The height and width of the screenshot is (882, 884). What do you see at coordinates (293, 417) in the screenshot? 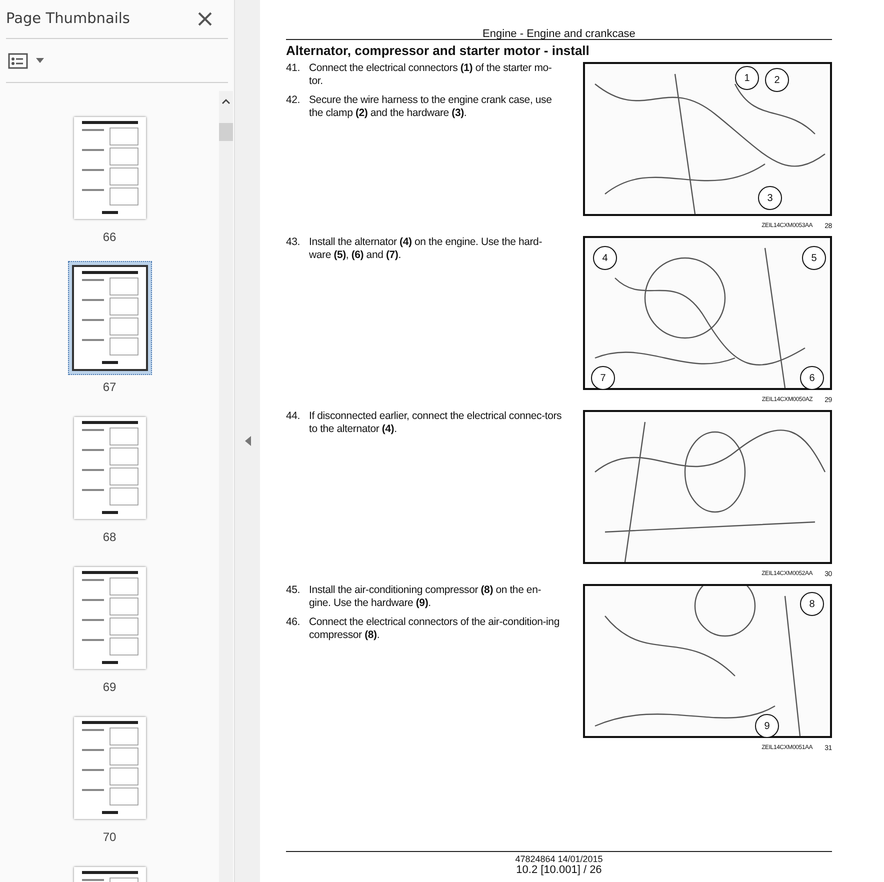
I see `step-number: 44.` at bounding box center [293, 417].